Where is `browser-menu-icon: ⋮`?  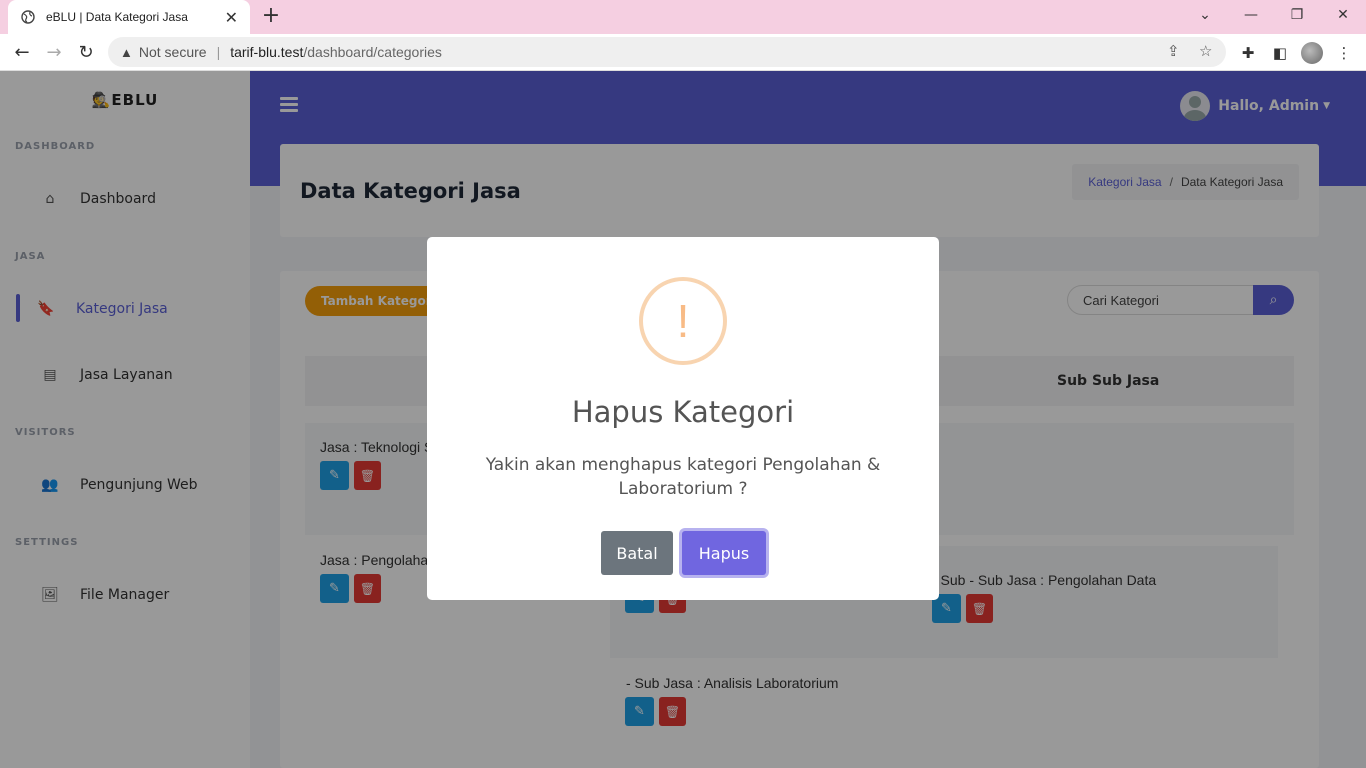
browser-menu-icon: ⋮ is located at coordinates (1344, 53).